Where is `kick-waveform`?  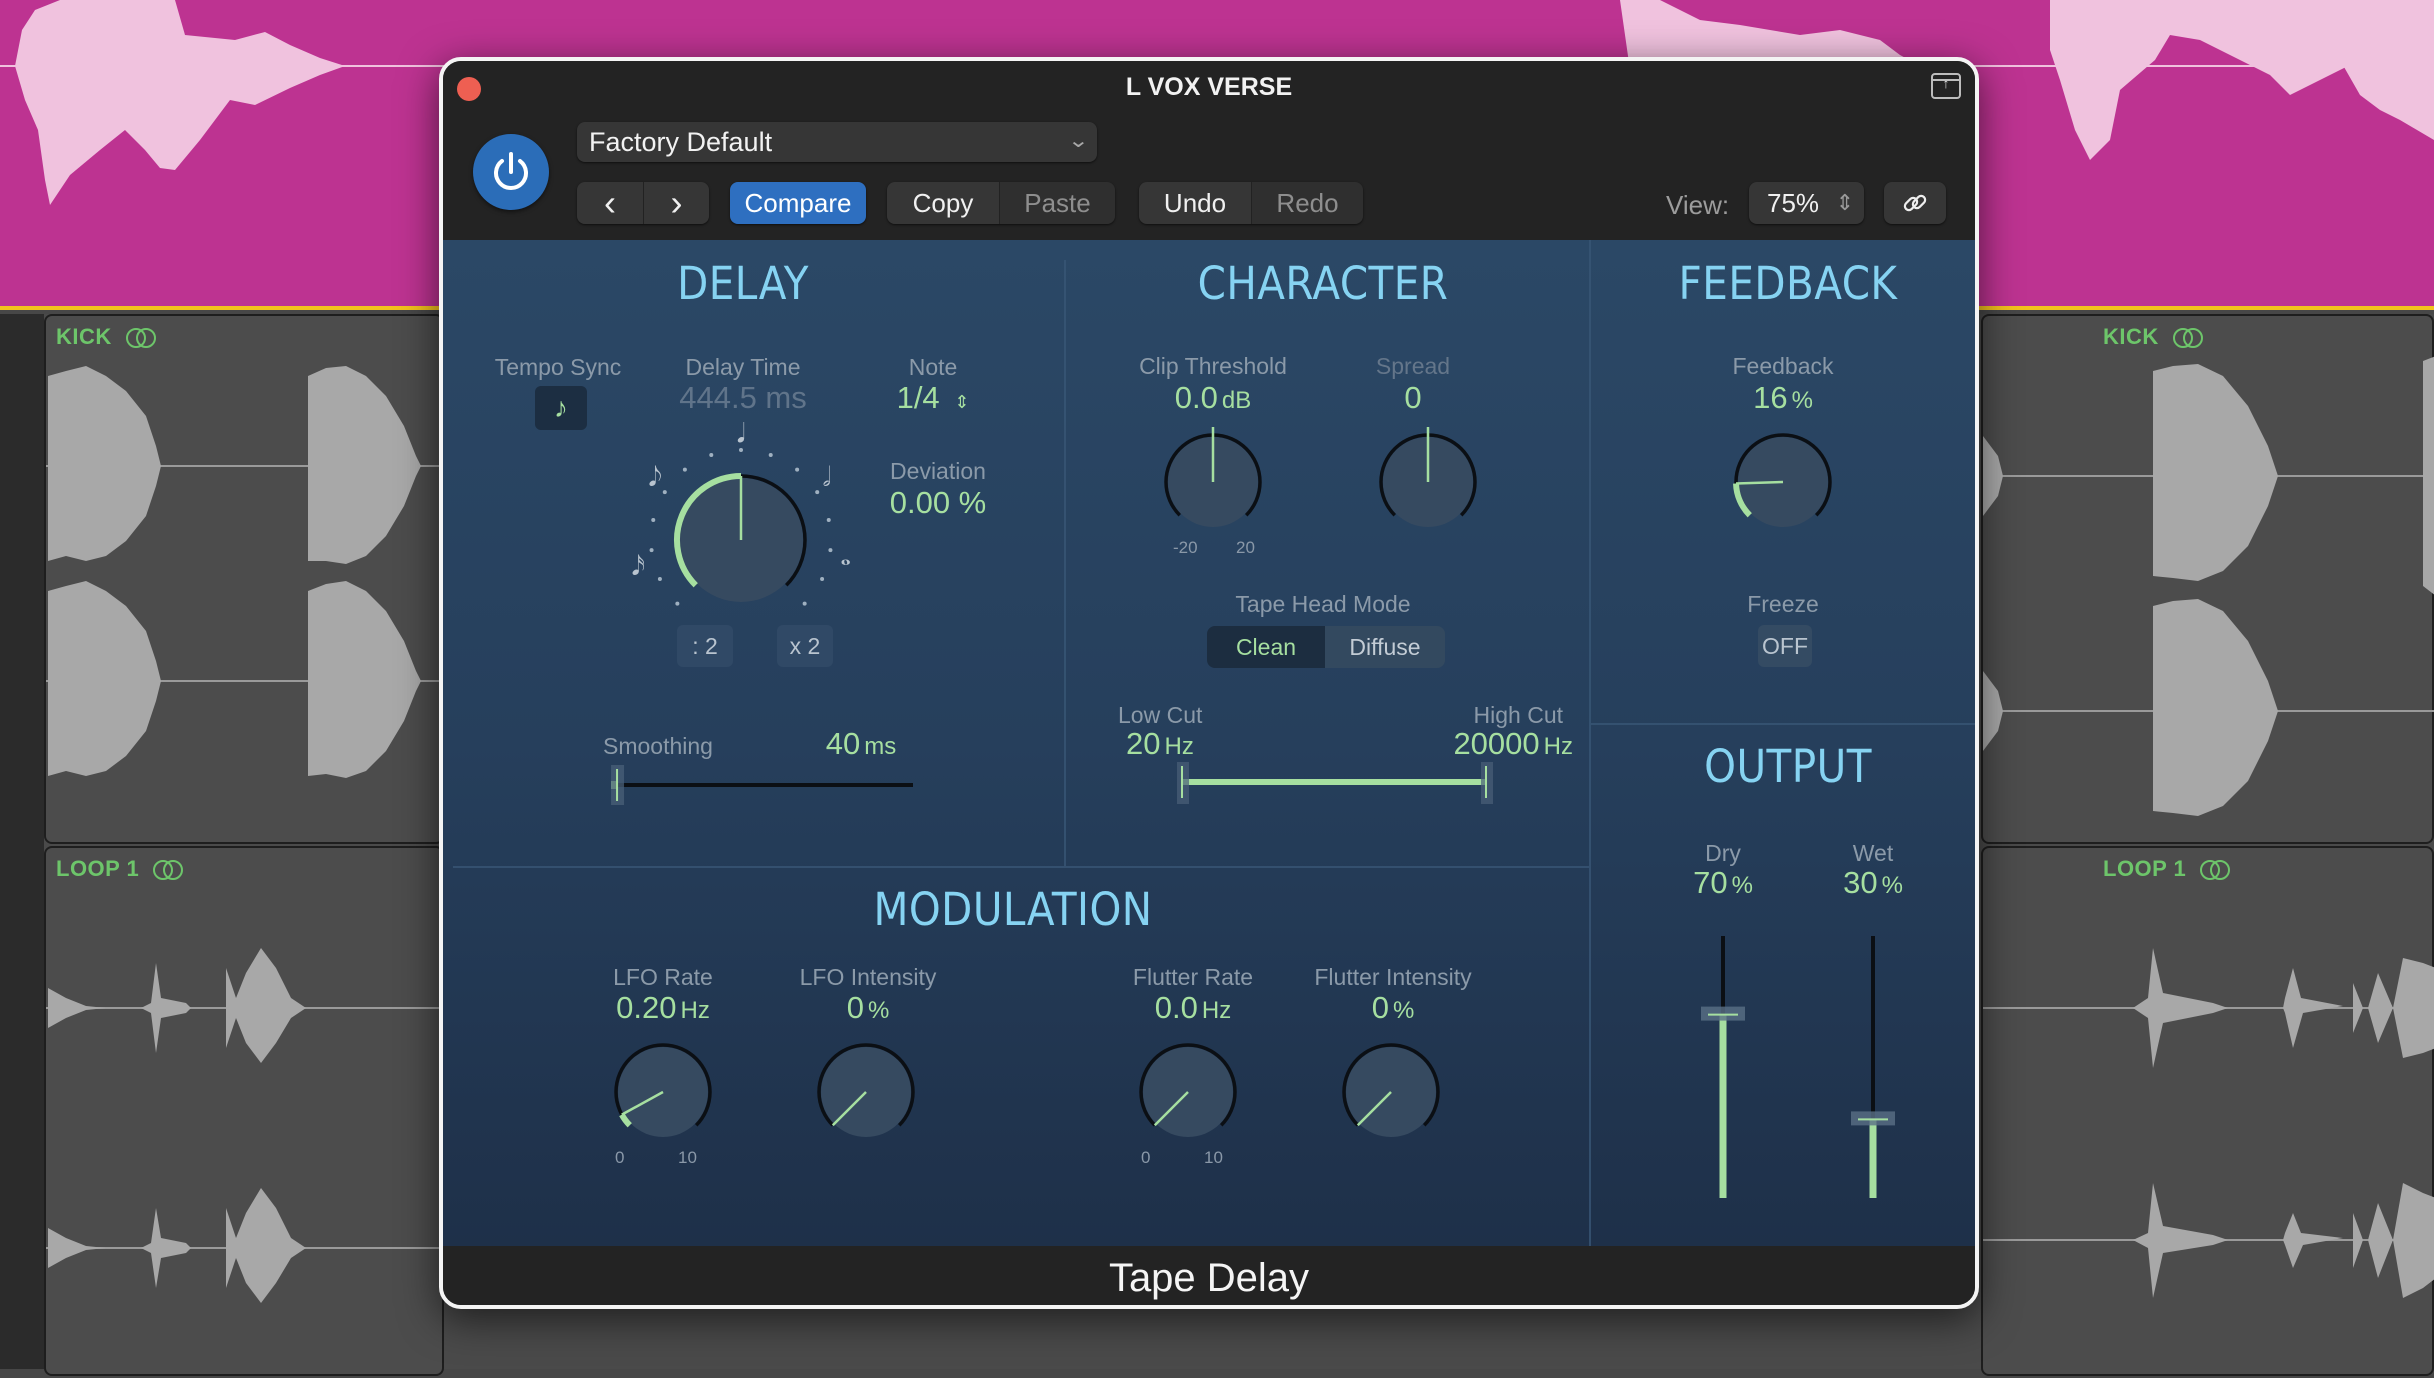 kick-waveform is located at coordinates (2208, 586).